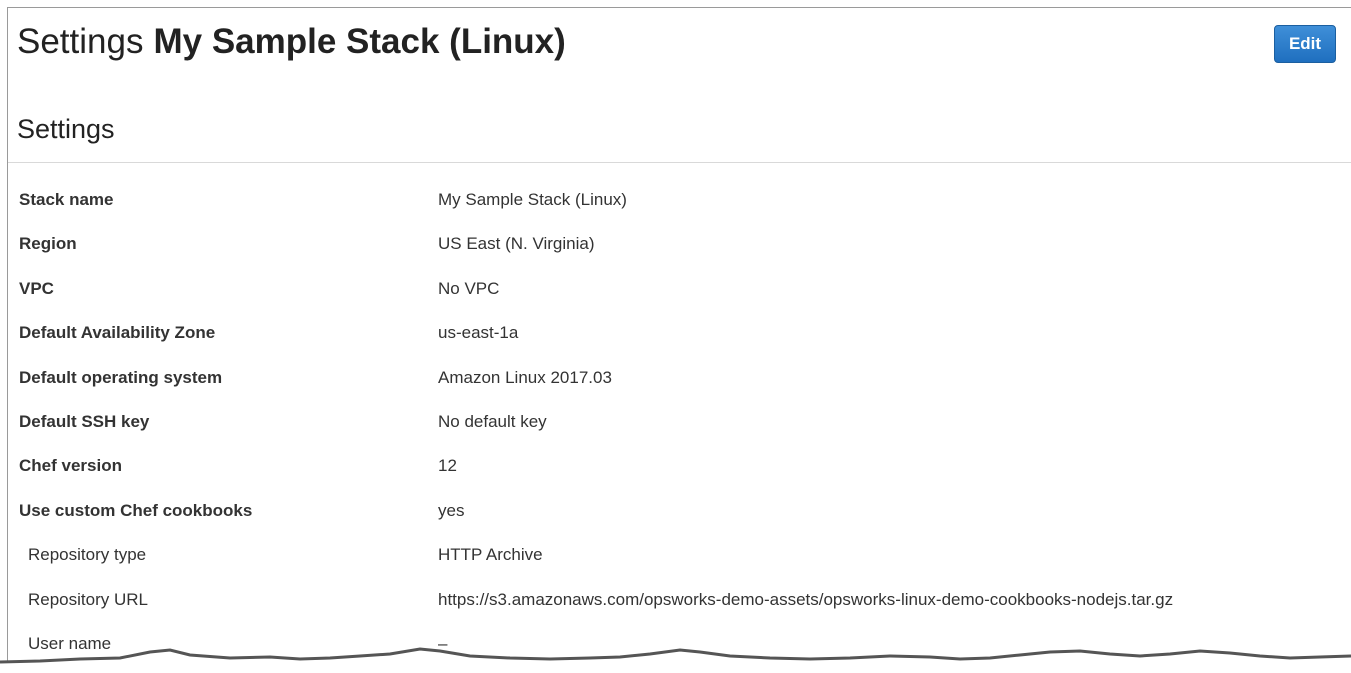 The width and height of the screenshot is (1351, 673). I want to click on settings-label: Default operating system, so click(121, 377).